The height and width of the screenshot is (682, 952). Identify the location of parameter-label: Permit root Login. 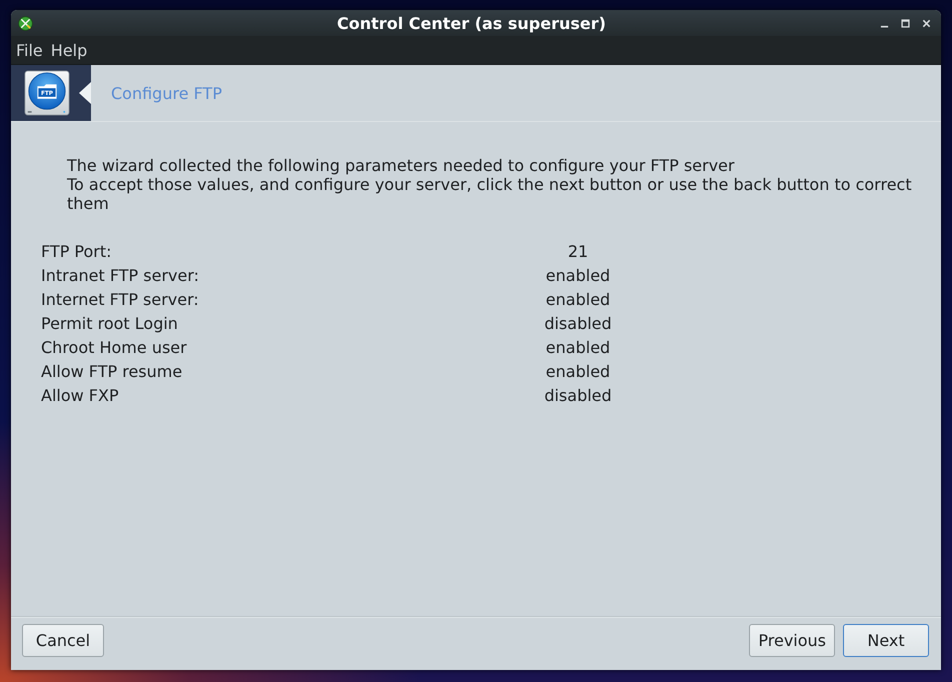
(109, 323).